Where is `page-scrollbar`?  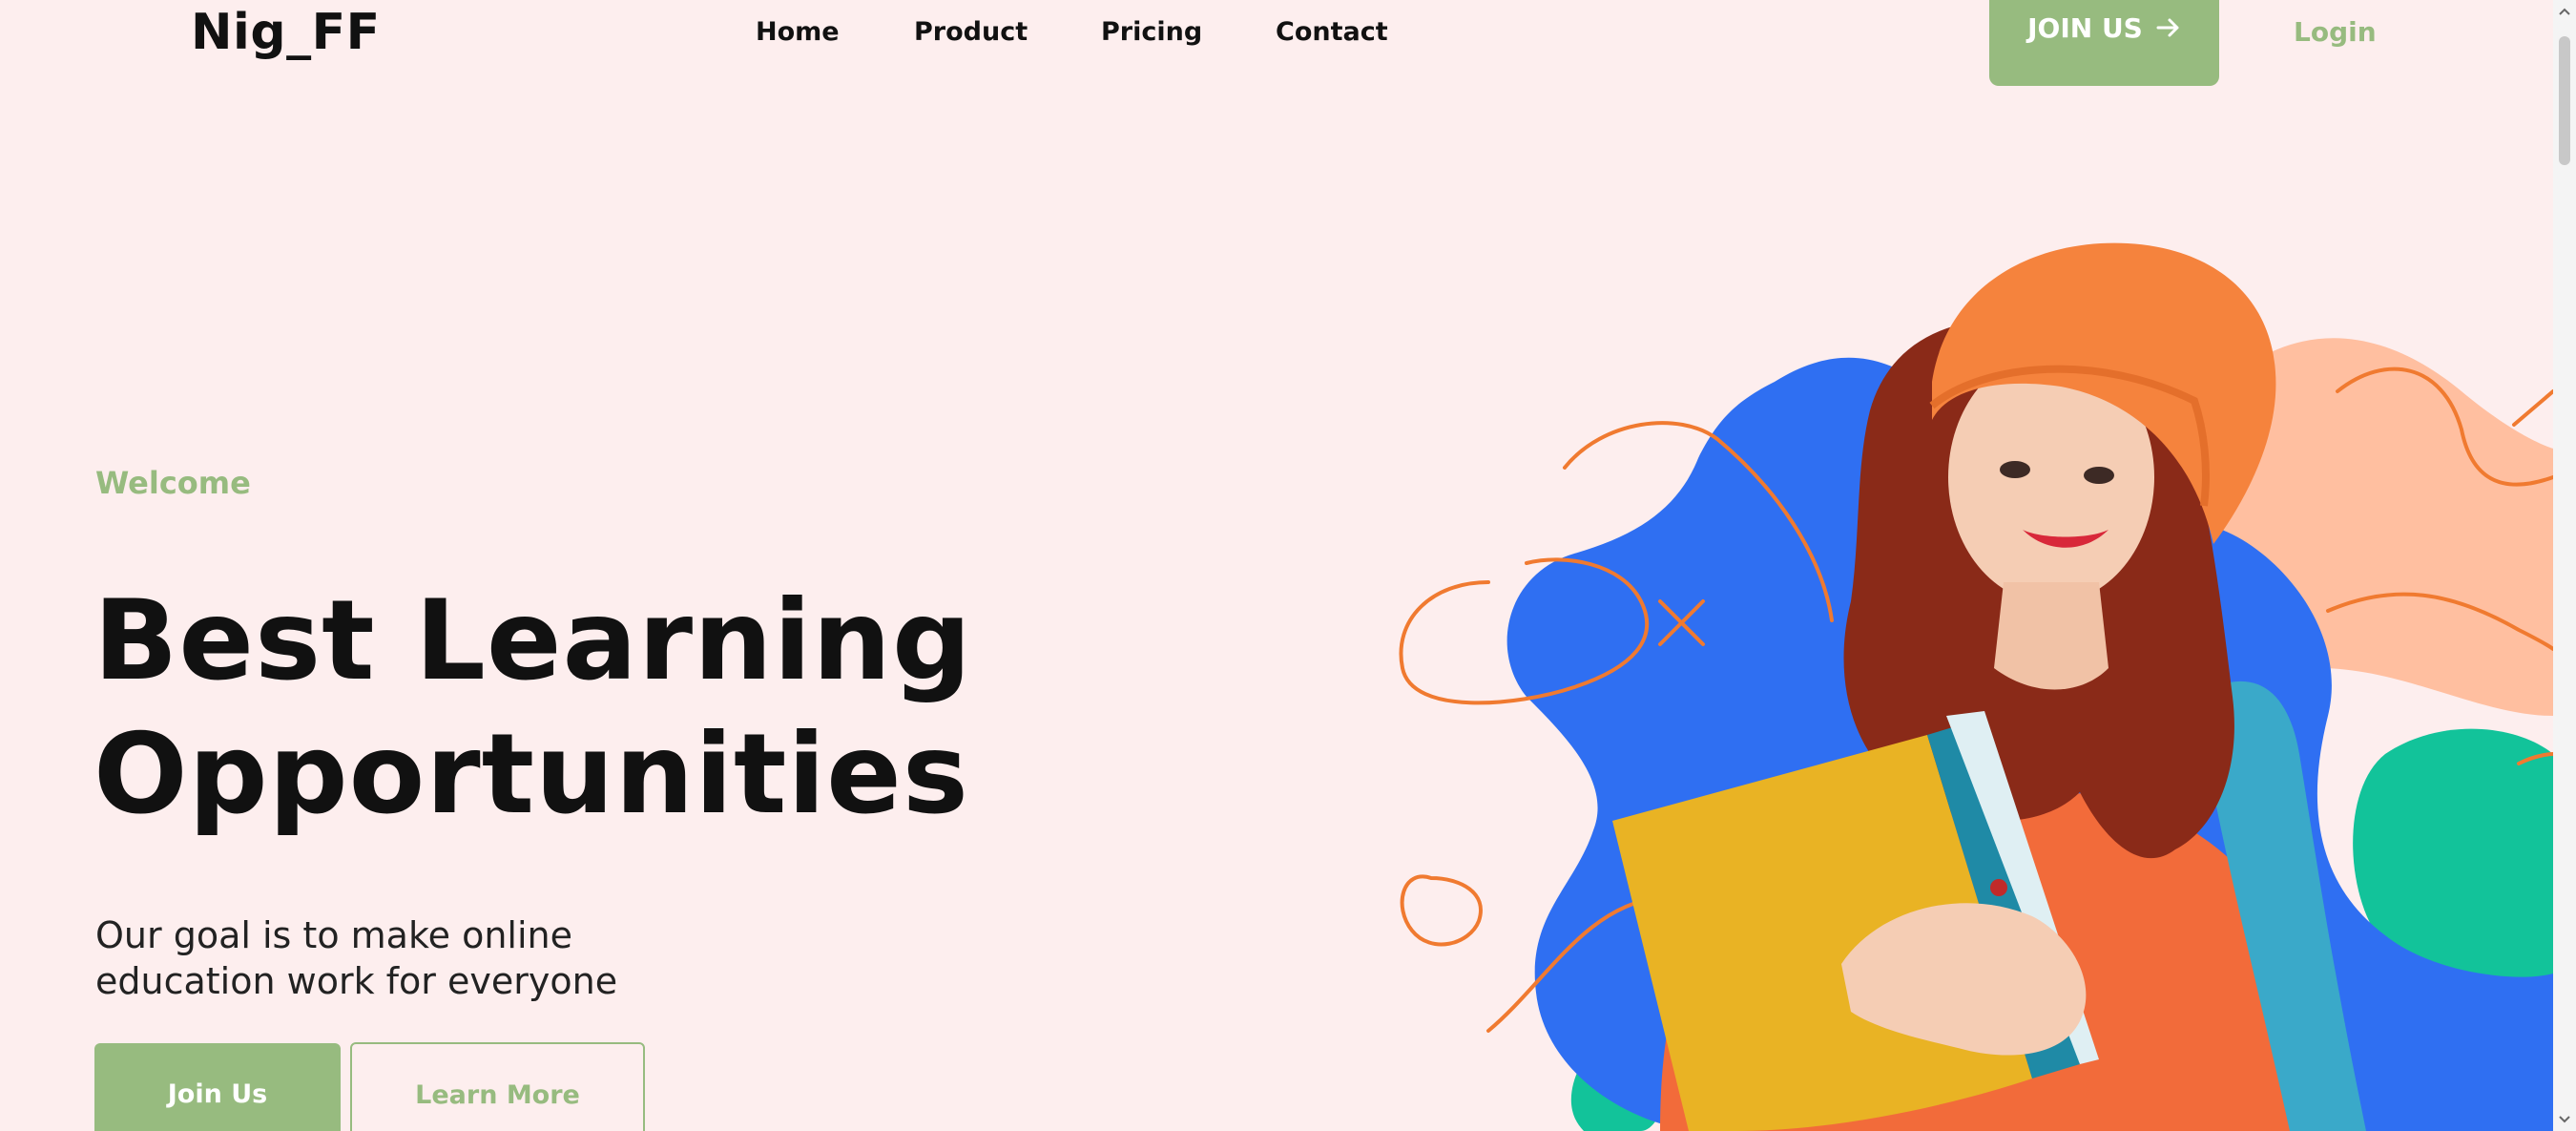
page-scrollbar is located at coordinates (2564, 565).